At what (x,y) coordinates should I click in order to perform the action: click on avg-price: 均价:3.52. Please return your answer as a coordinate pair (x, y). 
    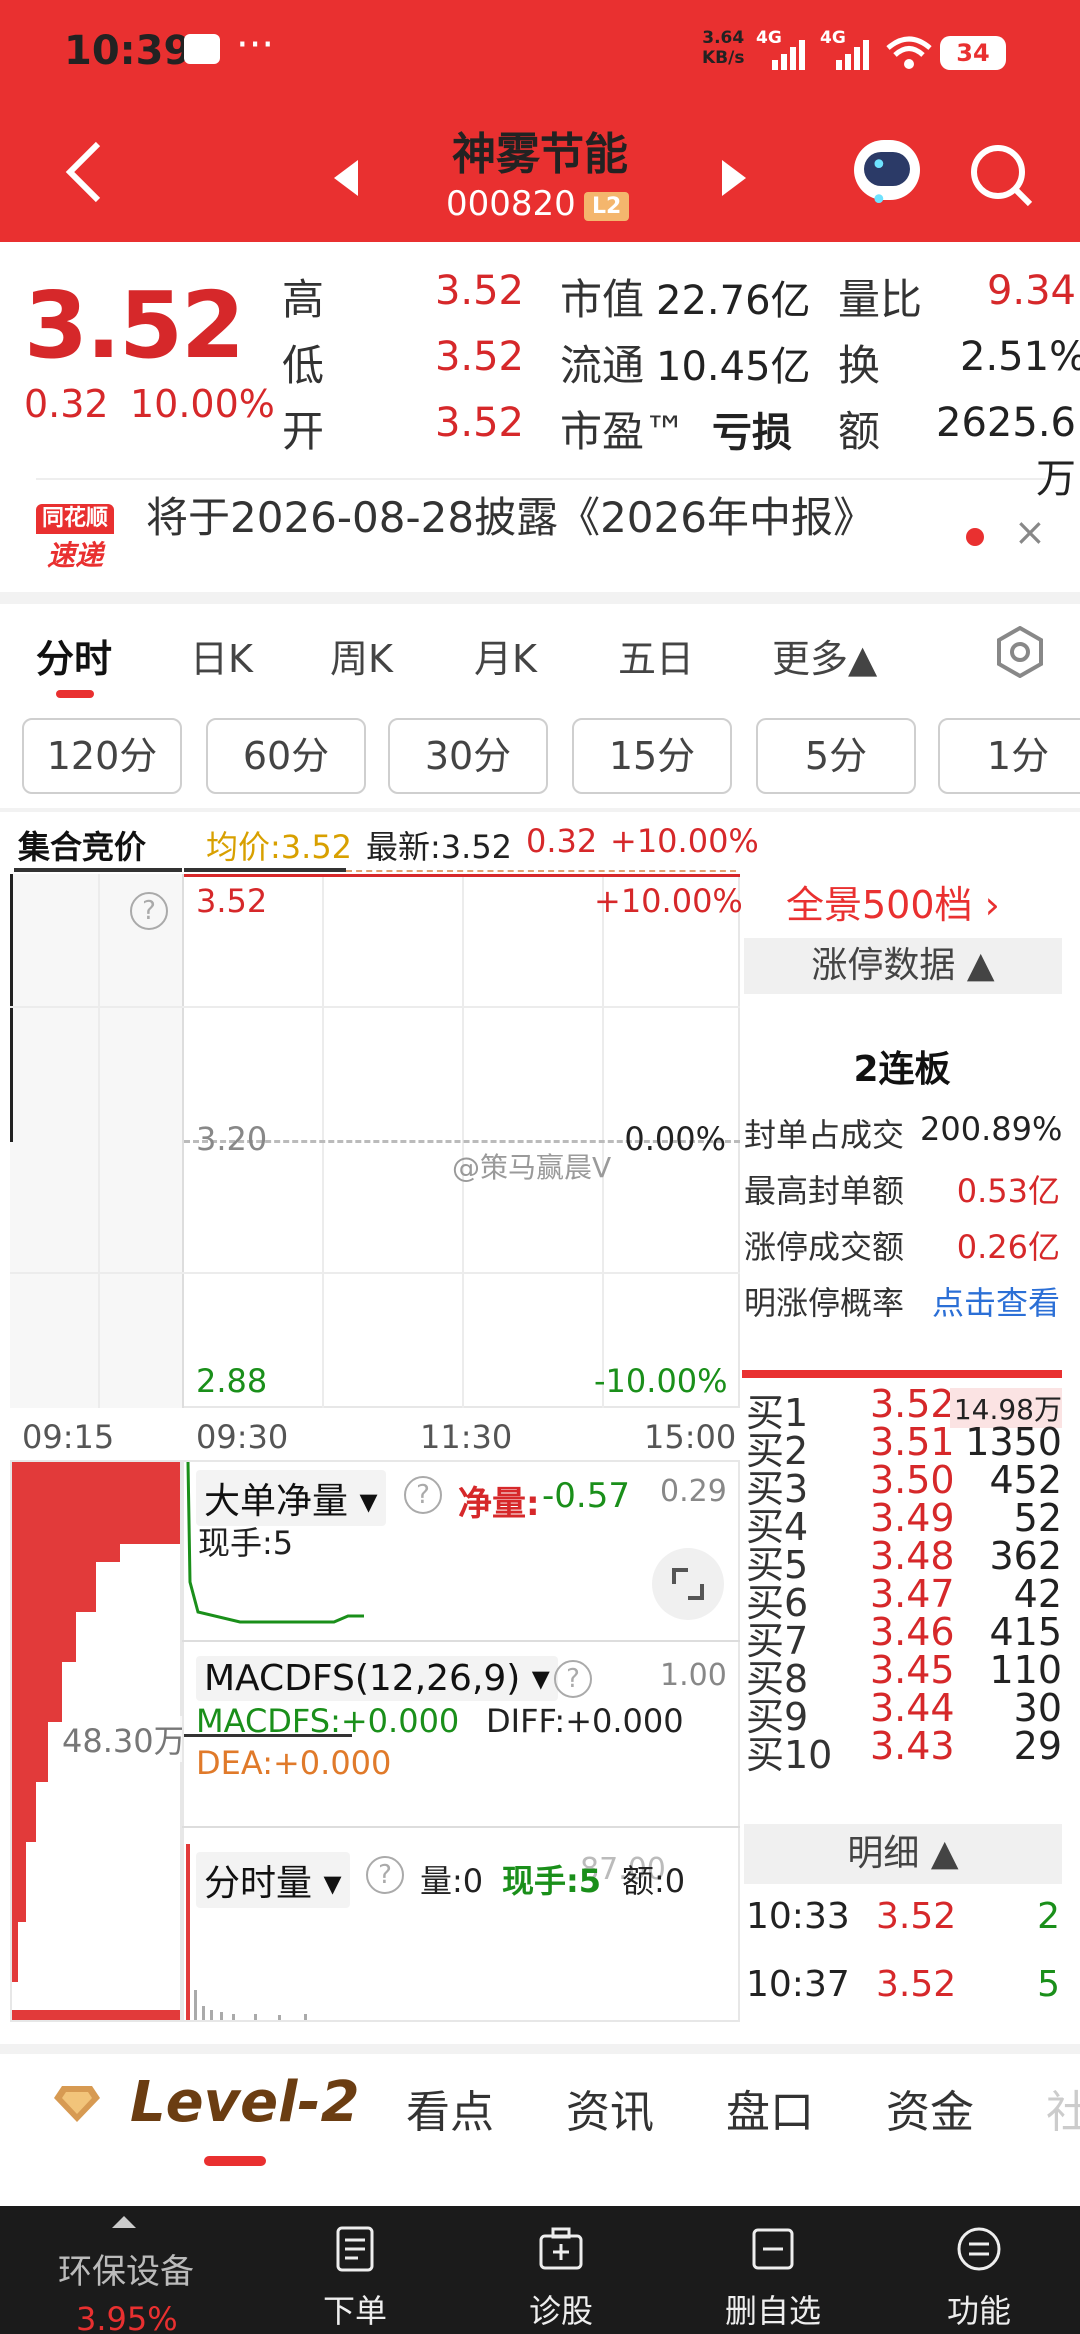
    Looking at the image, I should click on (279, 847).